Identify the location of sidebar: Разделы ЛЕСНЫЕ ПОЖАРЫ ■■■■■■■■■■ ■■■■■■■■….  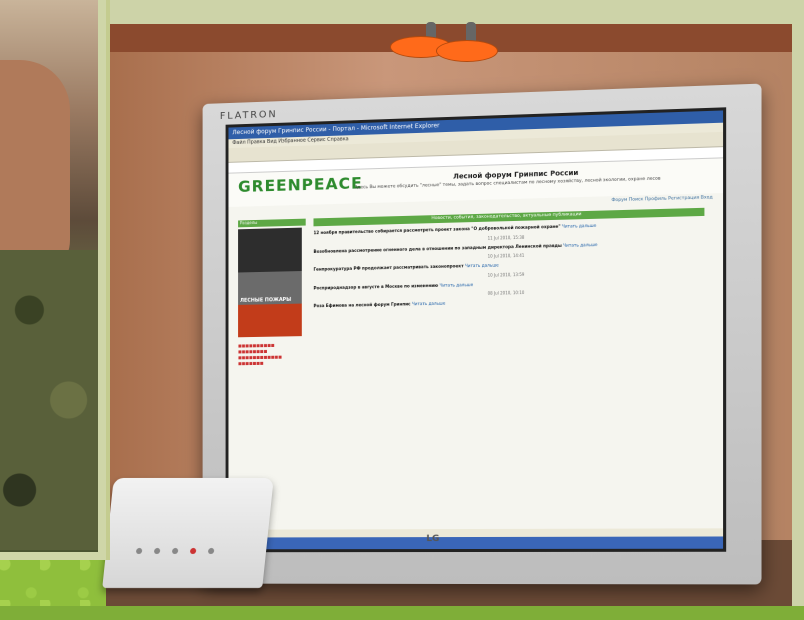
(272, 352).